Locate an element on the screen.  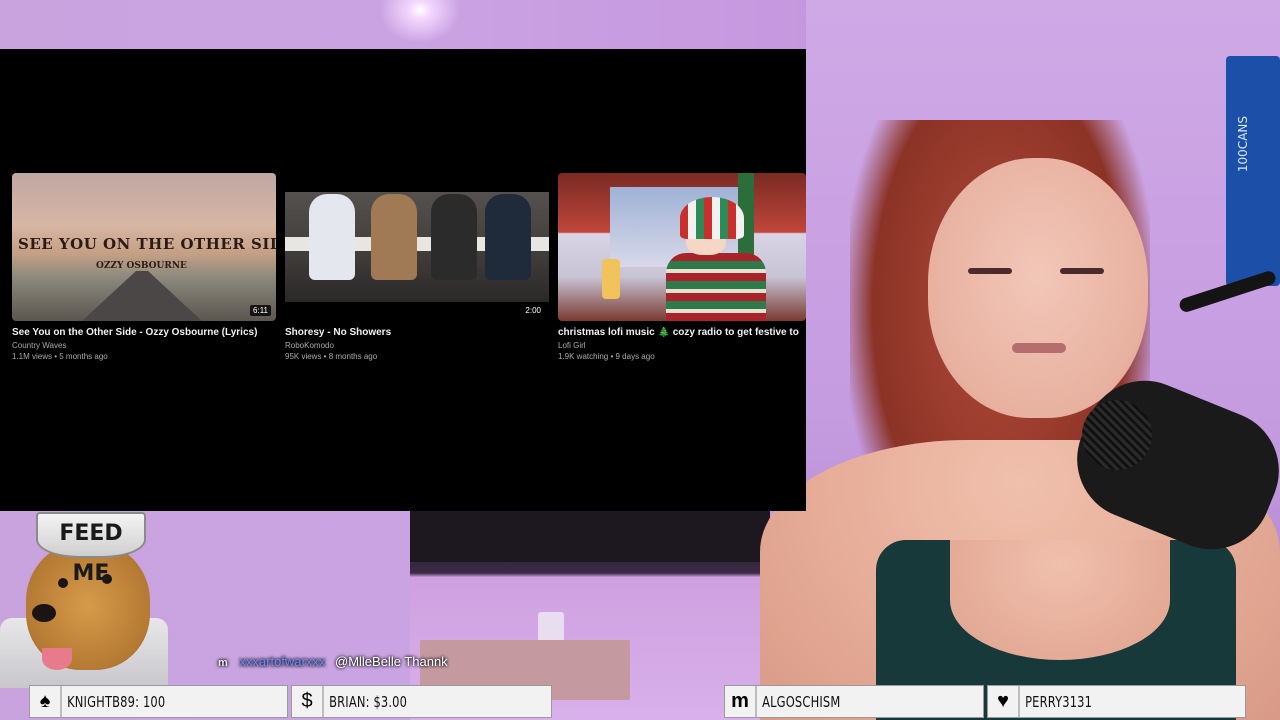
road is located at coordinates (142, 296).